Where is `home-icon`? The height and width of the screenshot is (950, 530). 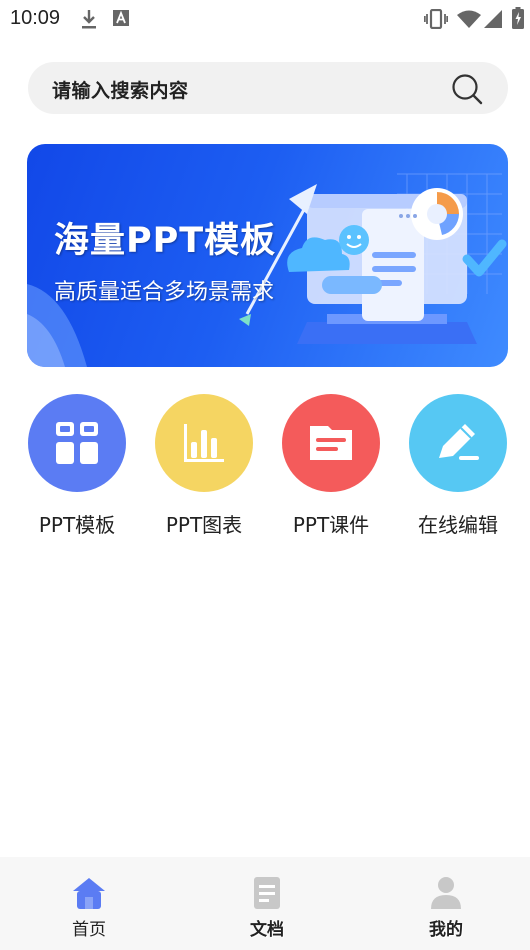 home-icon is located at coordinates (89, 893).